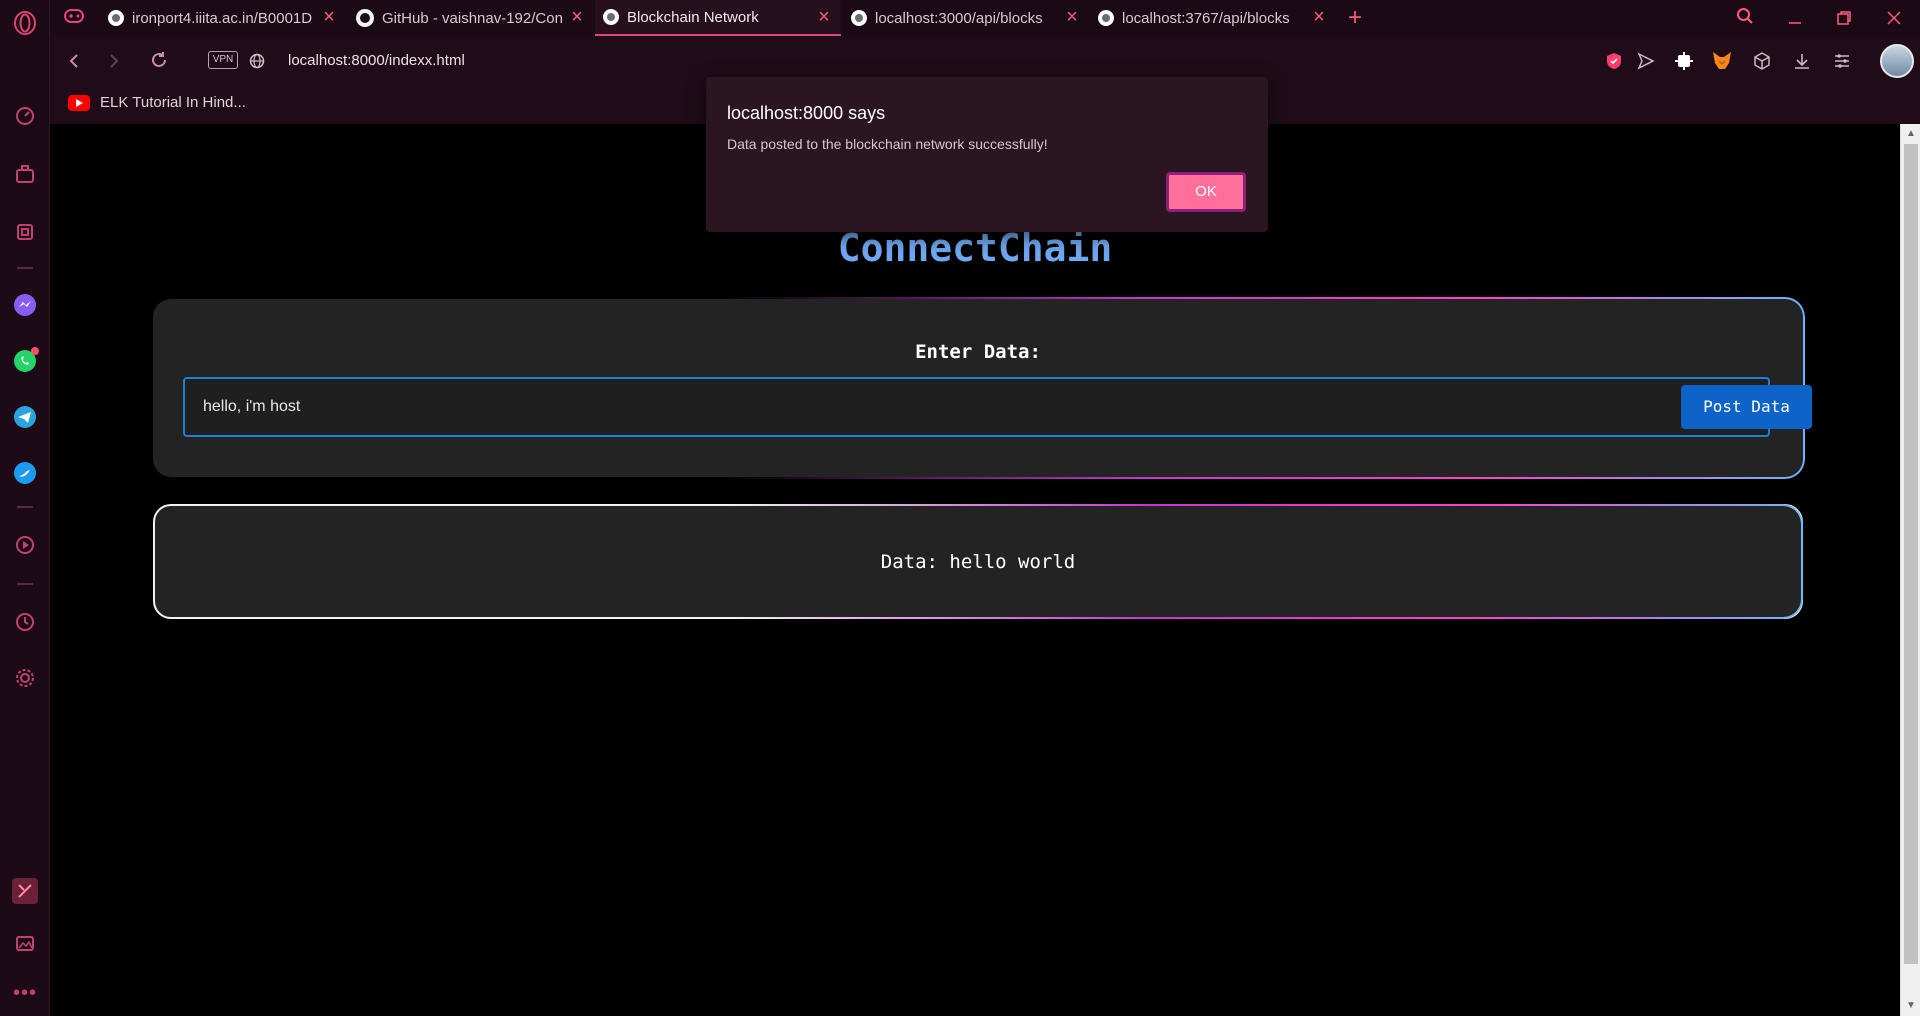  What do you see at coordinates (74, 62) in the screenshot?
I see `back-button` at bounding box center [74, 62].